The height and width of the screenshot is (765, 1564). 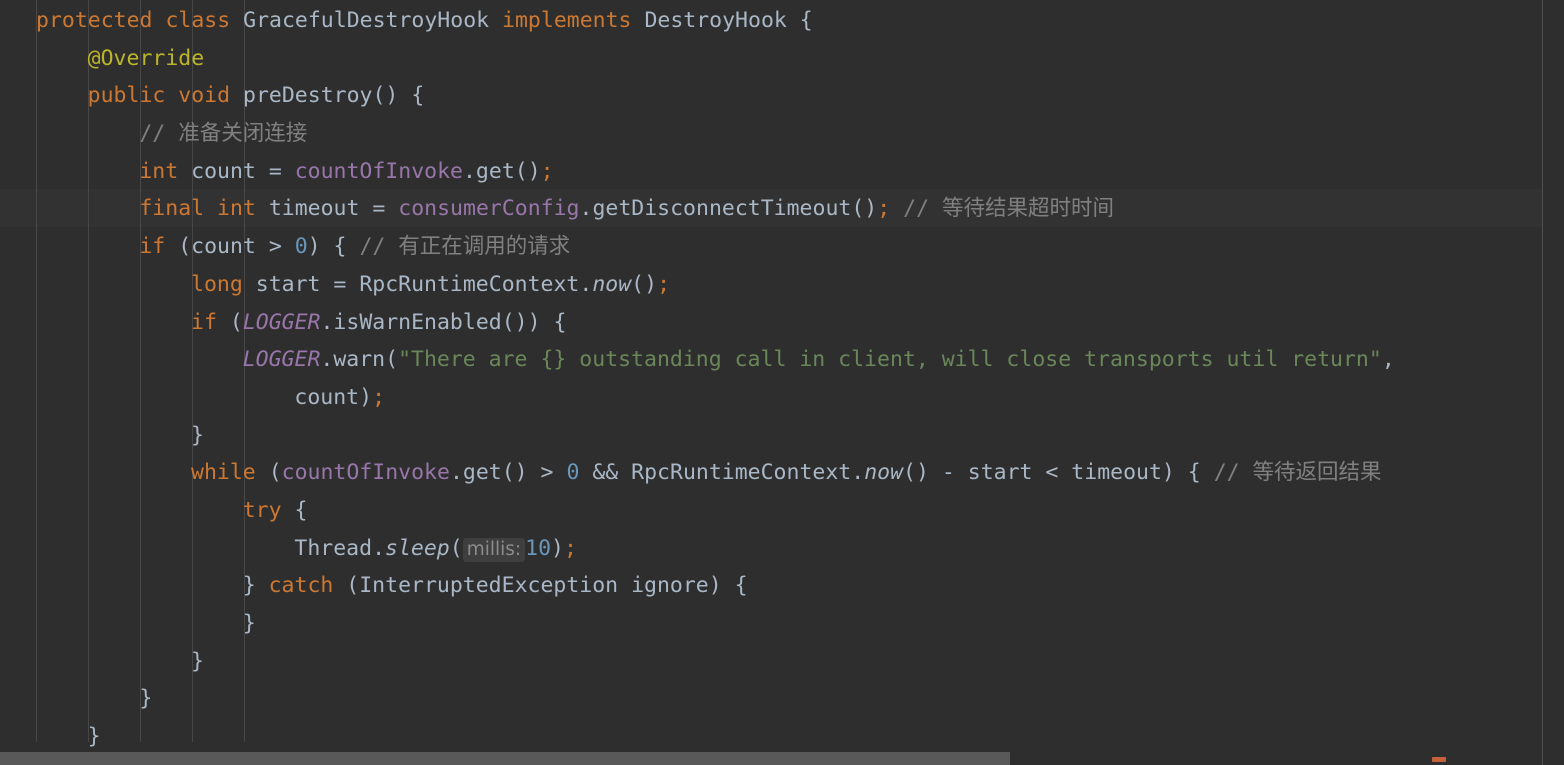 What do you see at coordinates (557, 548) in the screenshot?
I see `code-token: )` at bounding box center [557, 548].